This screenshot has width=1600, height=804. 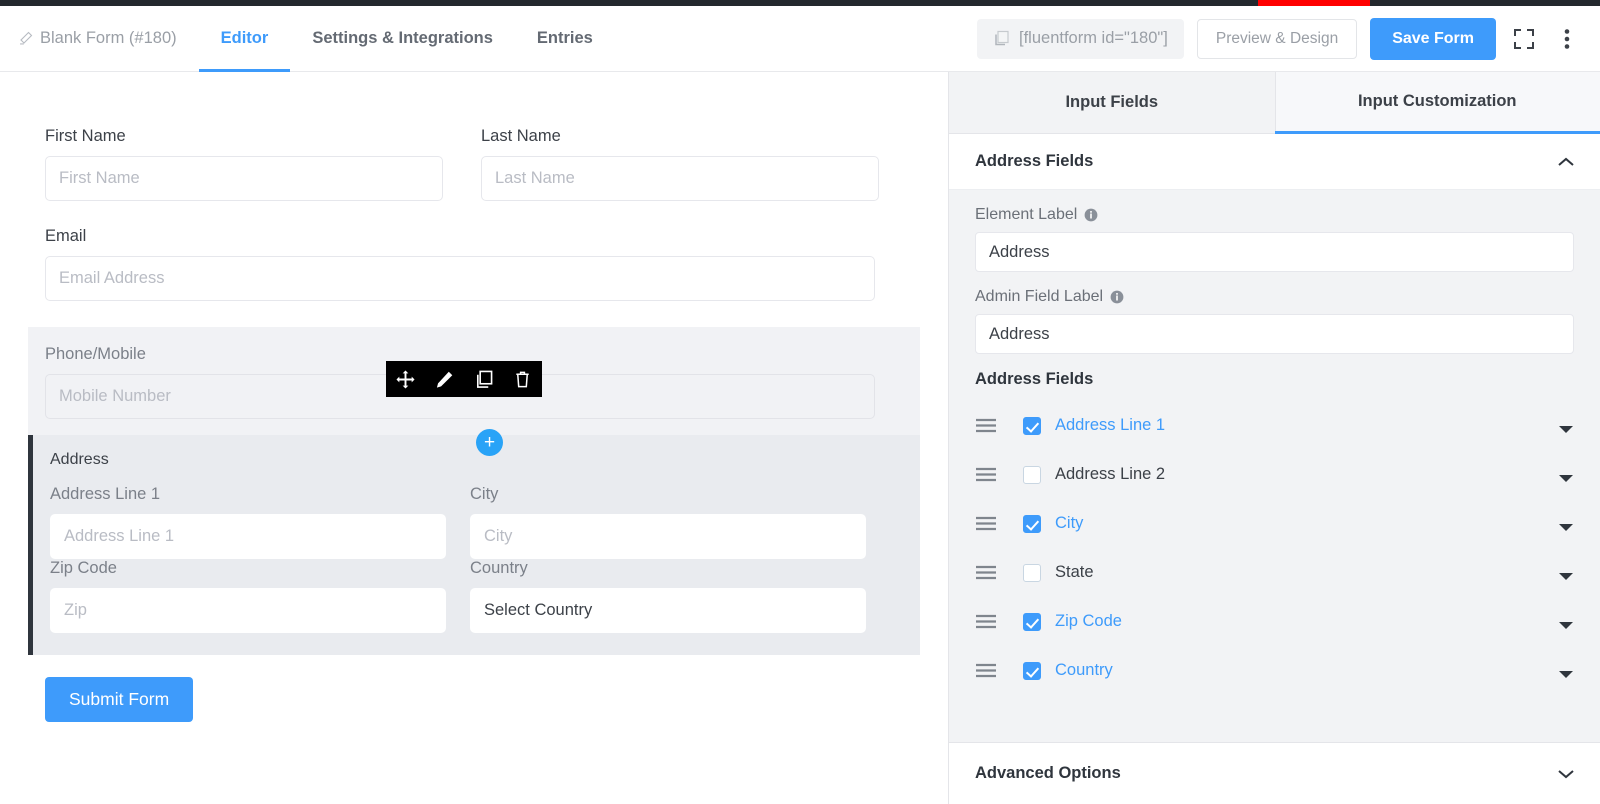 I want to click on field-city: City City, so click(x=668, y=522).